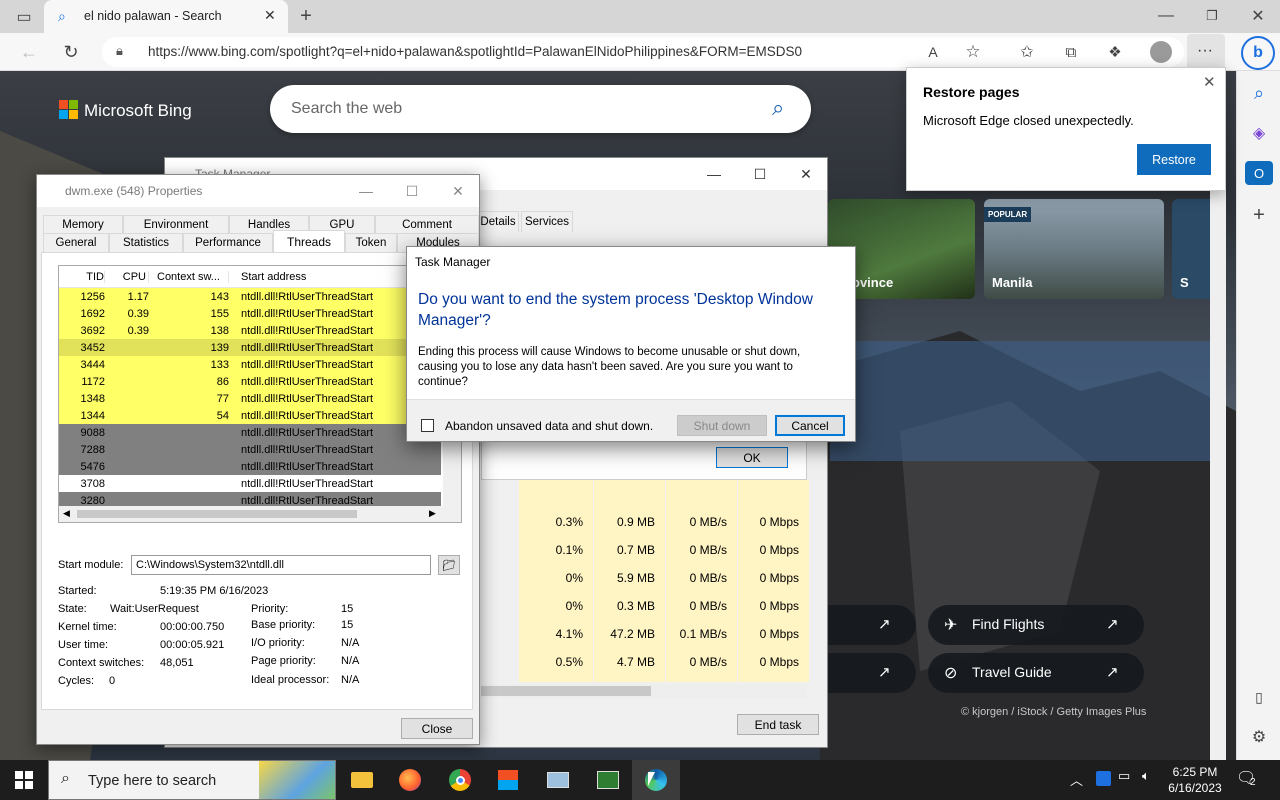  I want to click on file-explorer-icon, so click(362, 780).